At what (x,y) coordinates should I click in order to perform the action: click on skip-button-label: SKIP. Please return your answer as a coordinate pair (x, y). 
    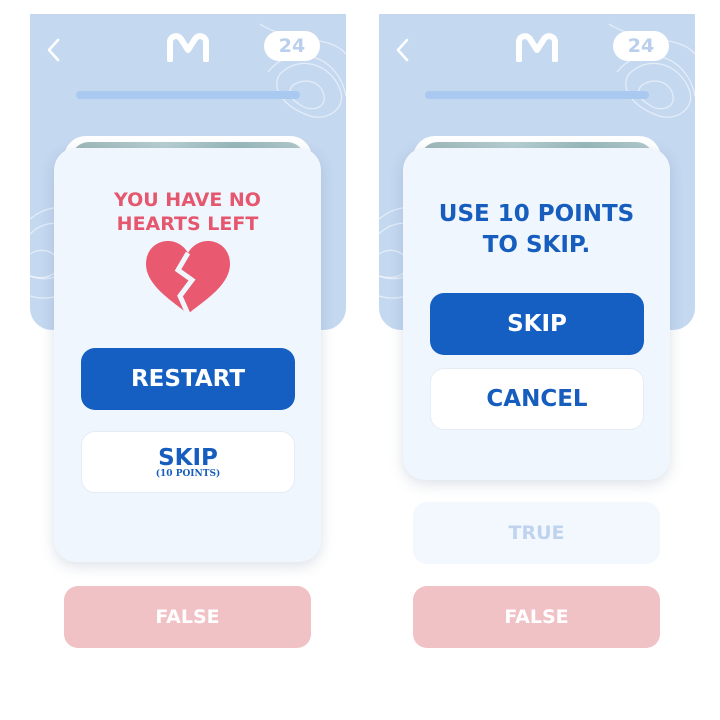
    Looking at the image, I should click on (188, 458).